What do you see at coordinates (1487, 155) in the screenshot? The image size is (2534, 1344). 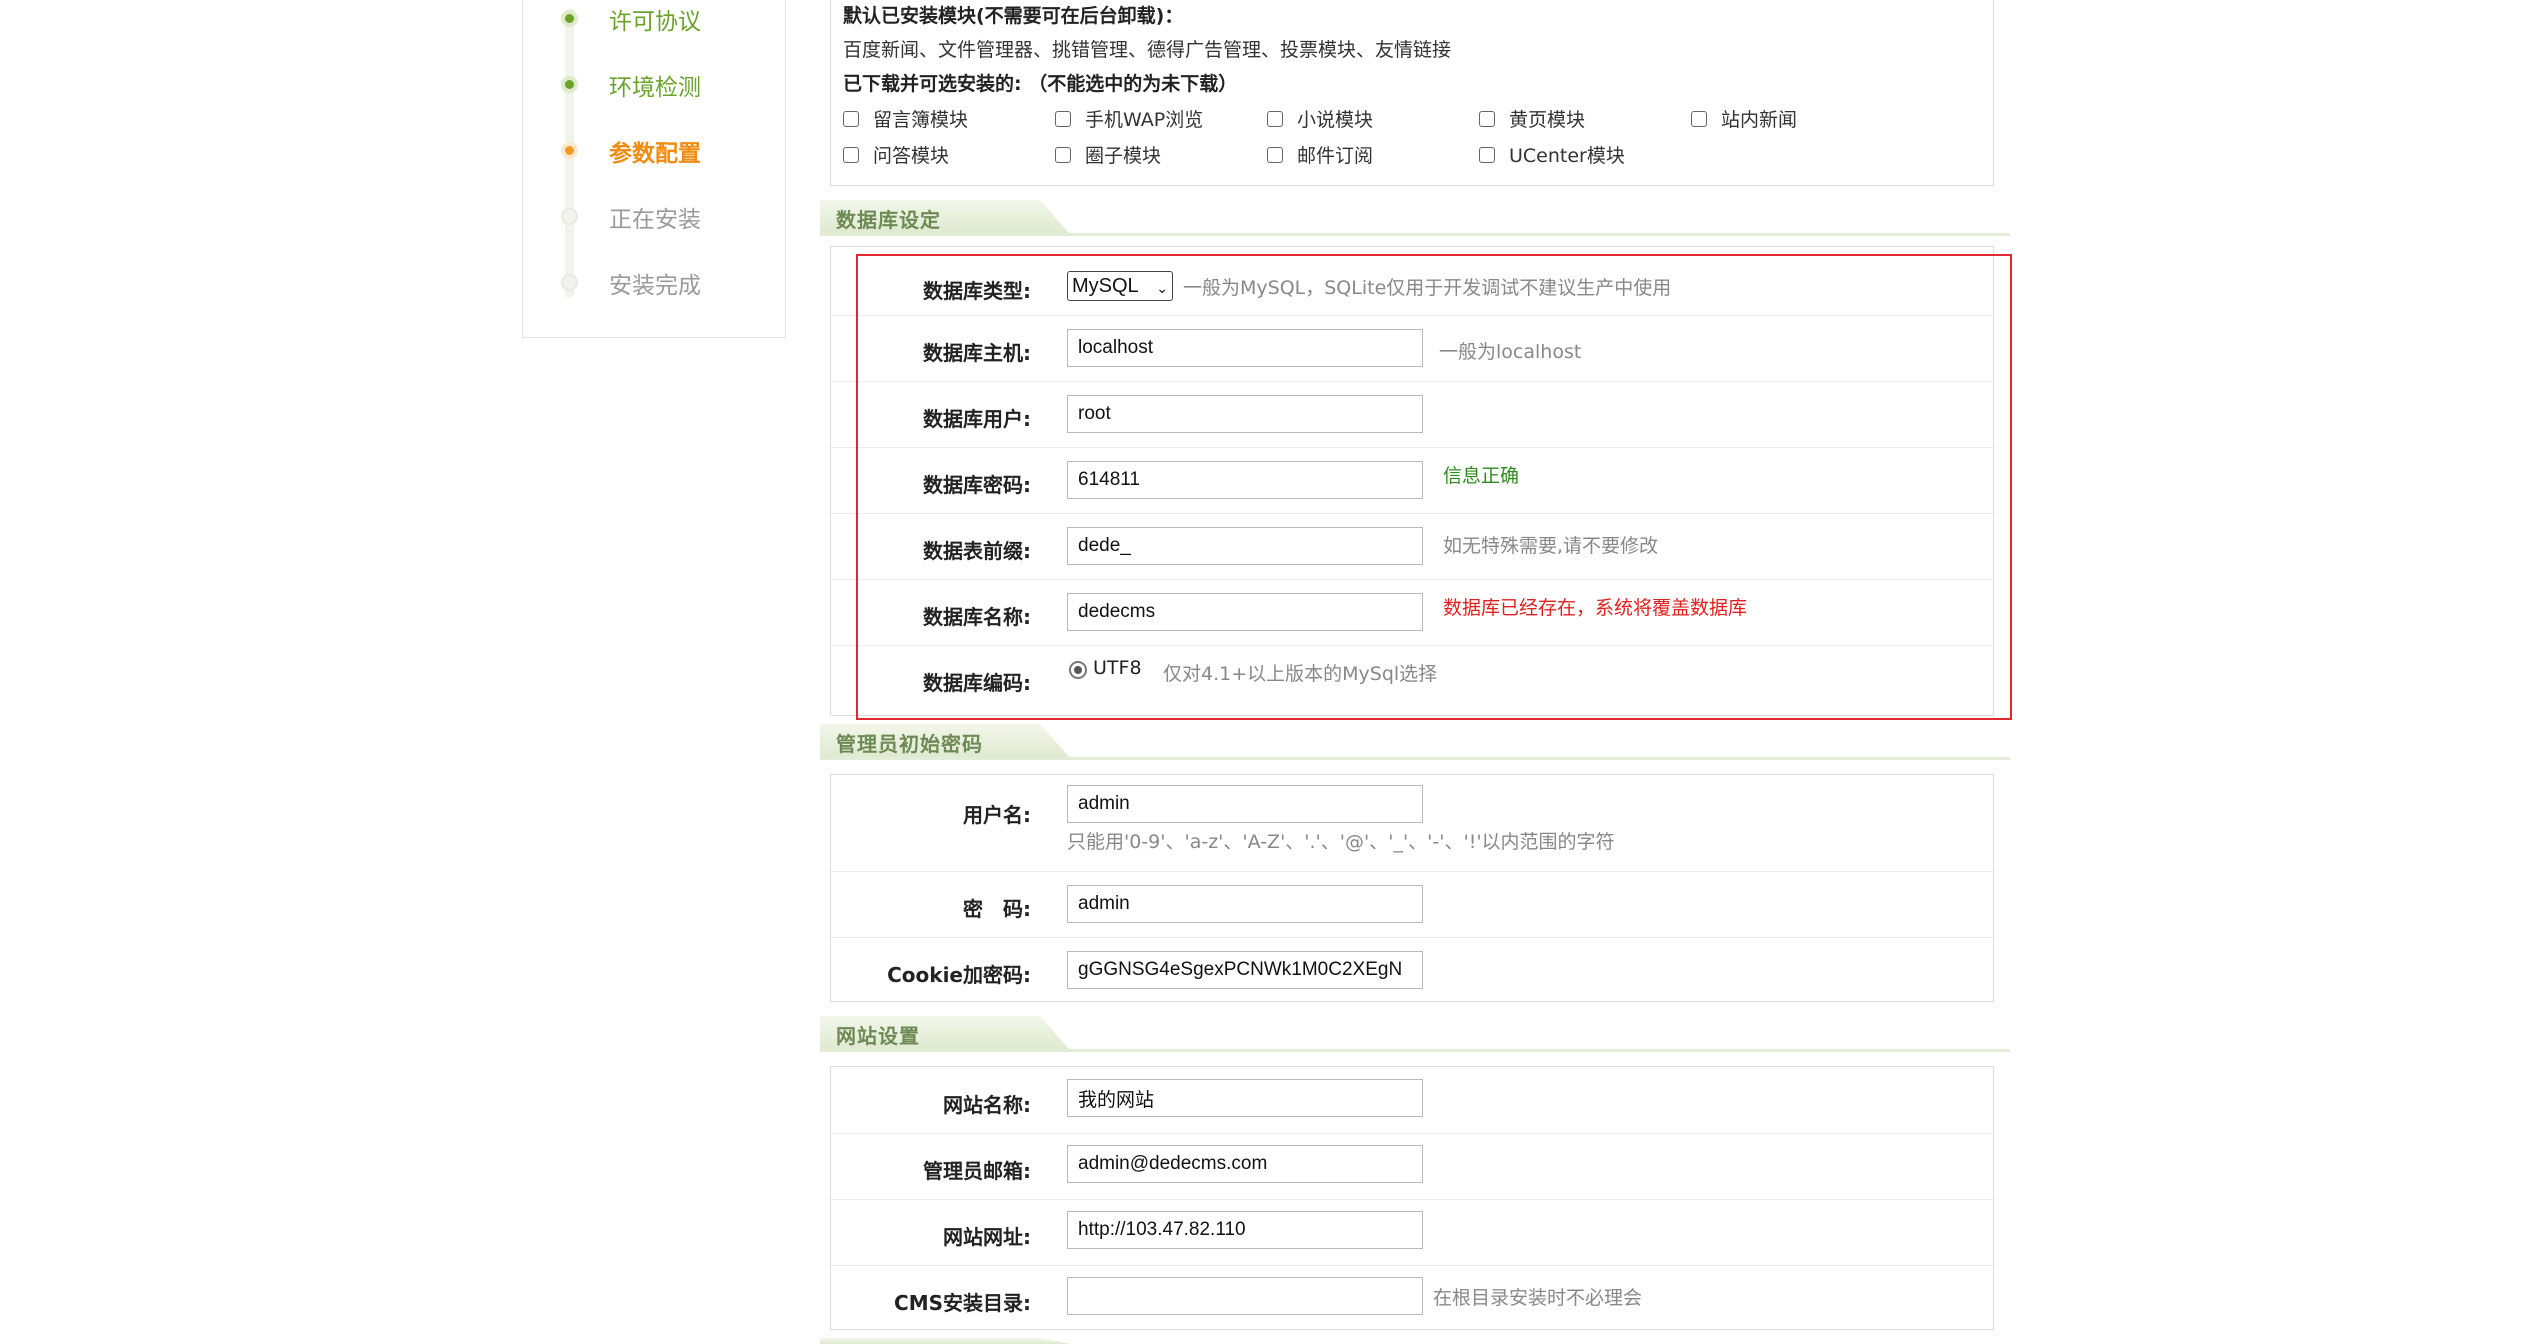 I see `module-checkbox-ucenter` at bounding box center [1487, 155].